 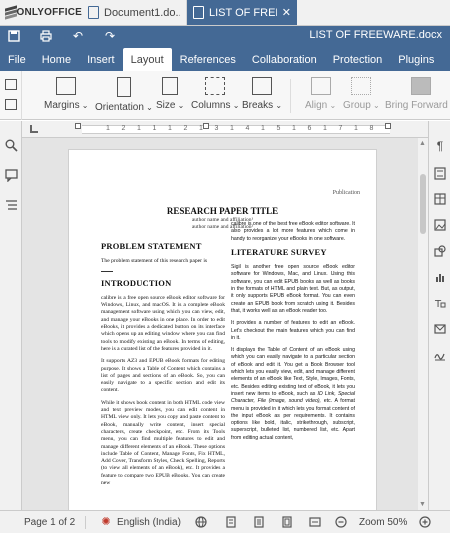 What do you see at coordinates (147, 59) in the screenshot?
I see `menu-layout: Layout` at bounding box center [147, 59].